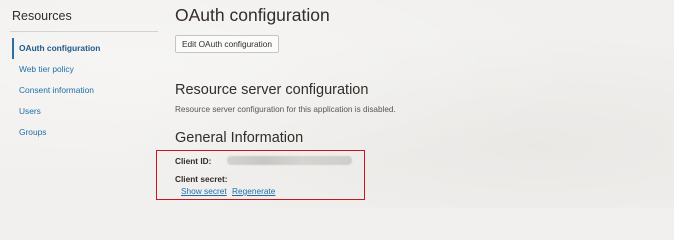  Describe the element at coordinates (84, 31) in the screenshot. I see `sidebar-divider` at that location.